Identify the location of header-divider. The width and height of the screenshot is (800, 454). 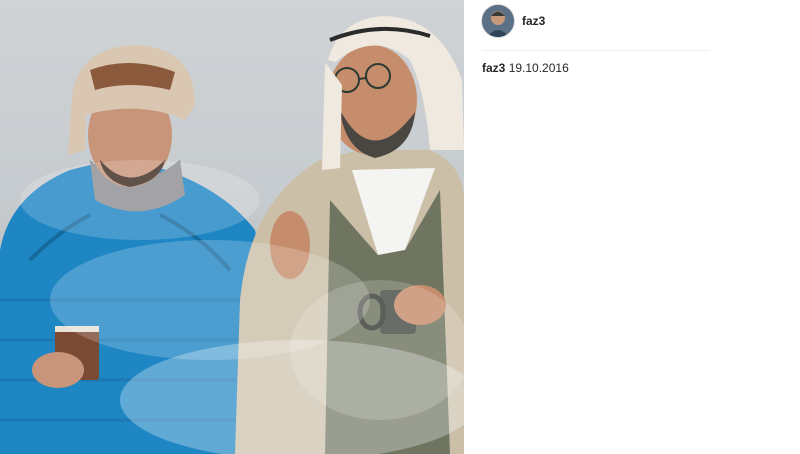
(596, 50).